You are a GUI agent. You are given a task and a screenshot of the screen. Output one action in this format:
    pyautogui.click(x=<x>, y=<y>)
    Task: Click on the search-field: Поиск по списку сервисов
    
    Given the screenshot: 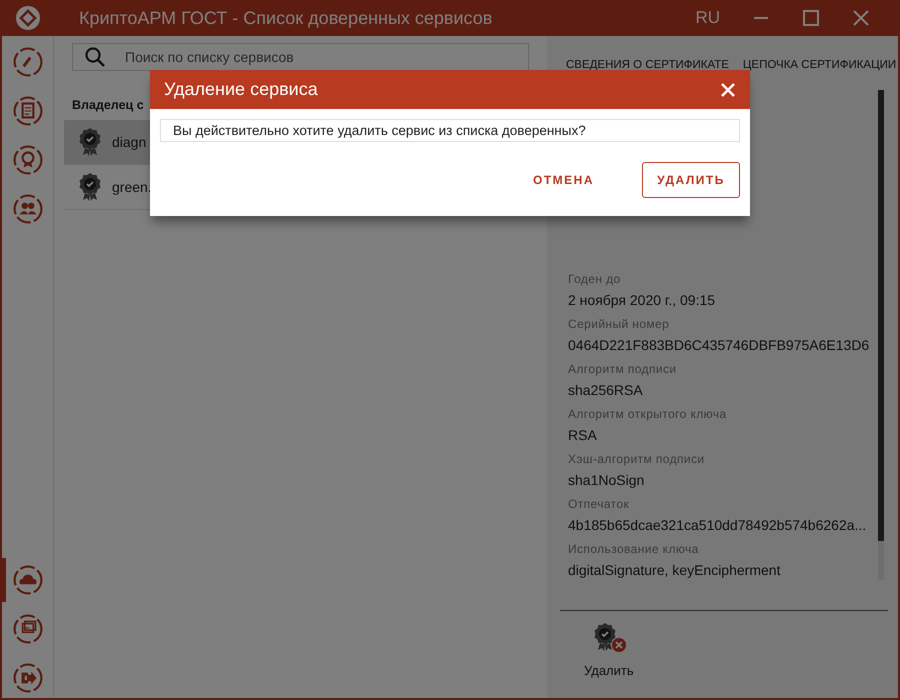 What is the action you would take?
    pyautogui.click(x=300, y=57)
    